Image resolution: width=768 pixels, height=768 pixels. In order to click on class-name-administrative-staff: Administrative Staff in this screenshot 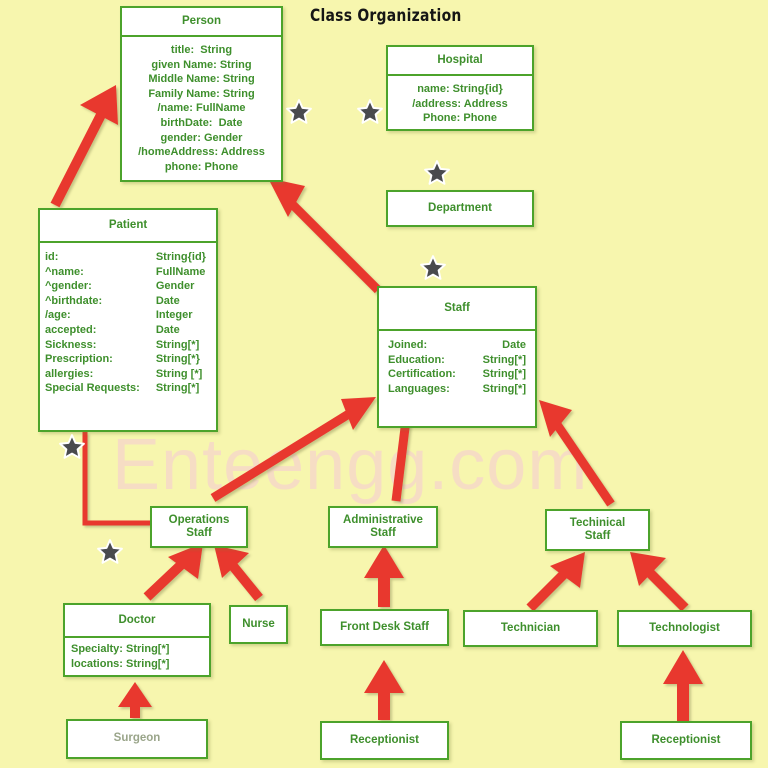, I will do `click(383, 527)`.